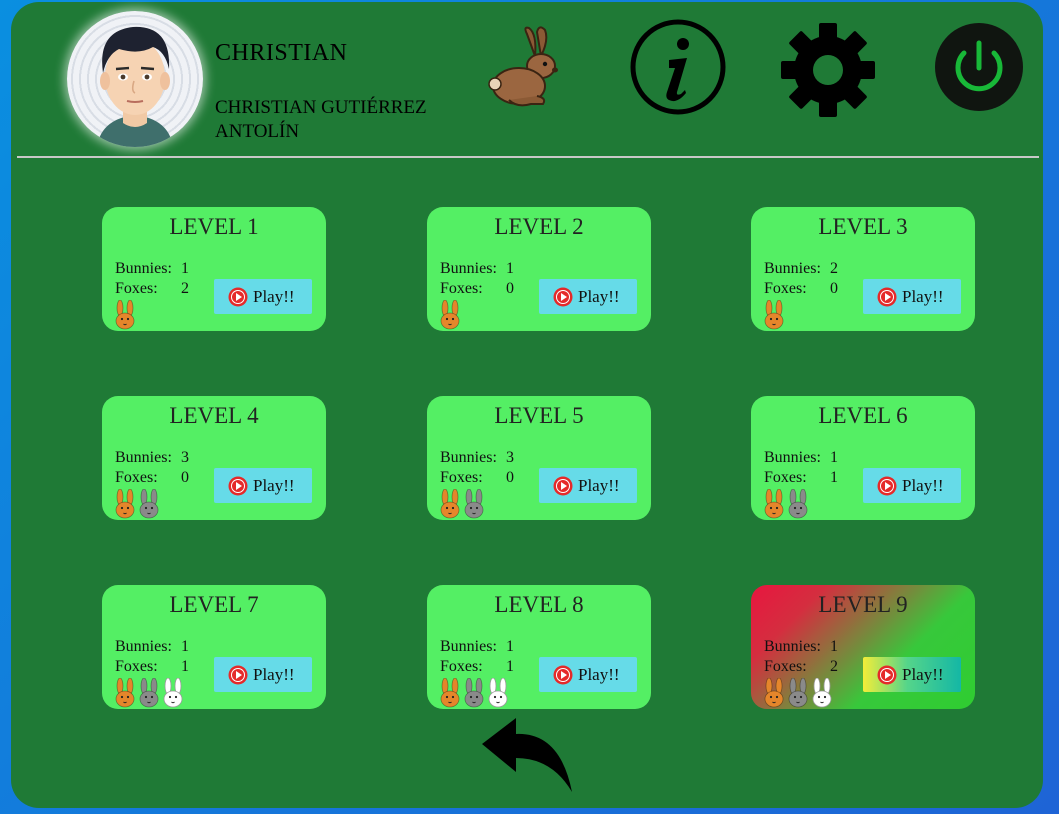 This screenshot has width=1059, height=814. What do you see at coordinates (979, 67) in the screenshot?
I see `power-icon` at bounding box center [979, 67].